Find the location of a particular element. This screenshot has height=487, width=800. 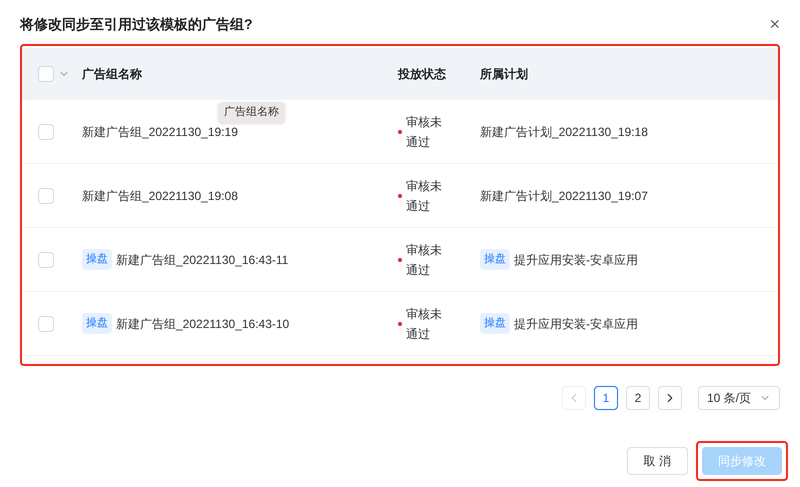

next-page-button is located at coordinates (670, 398).